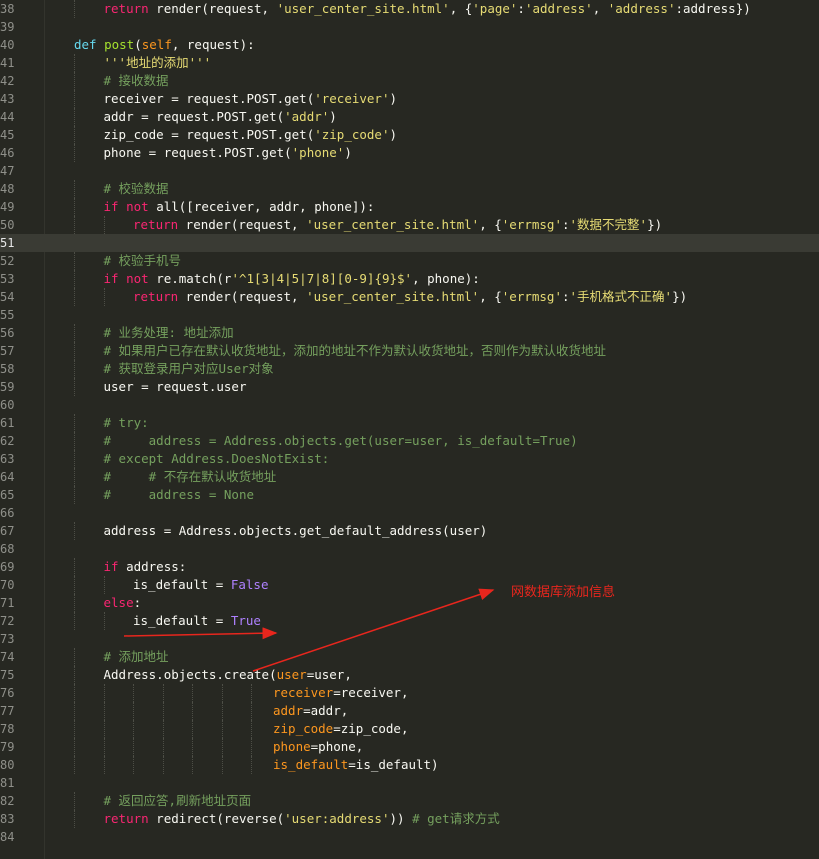  I want to click on arrow-underline, so click(200, 633).